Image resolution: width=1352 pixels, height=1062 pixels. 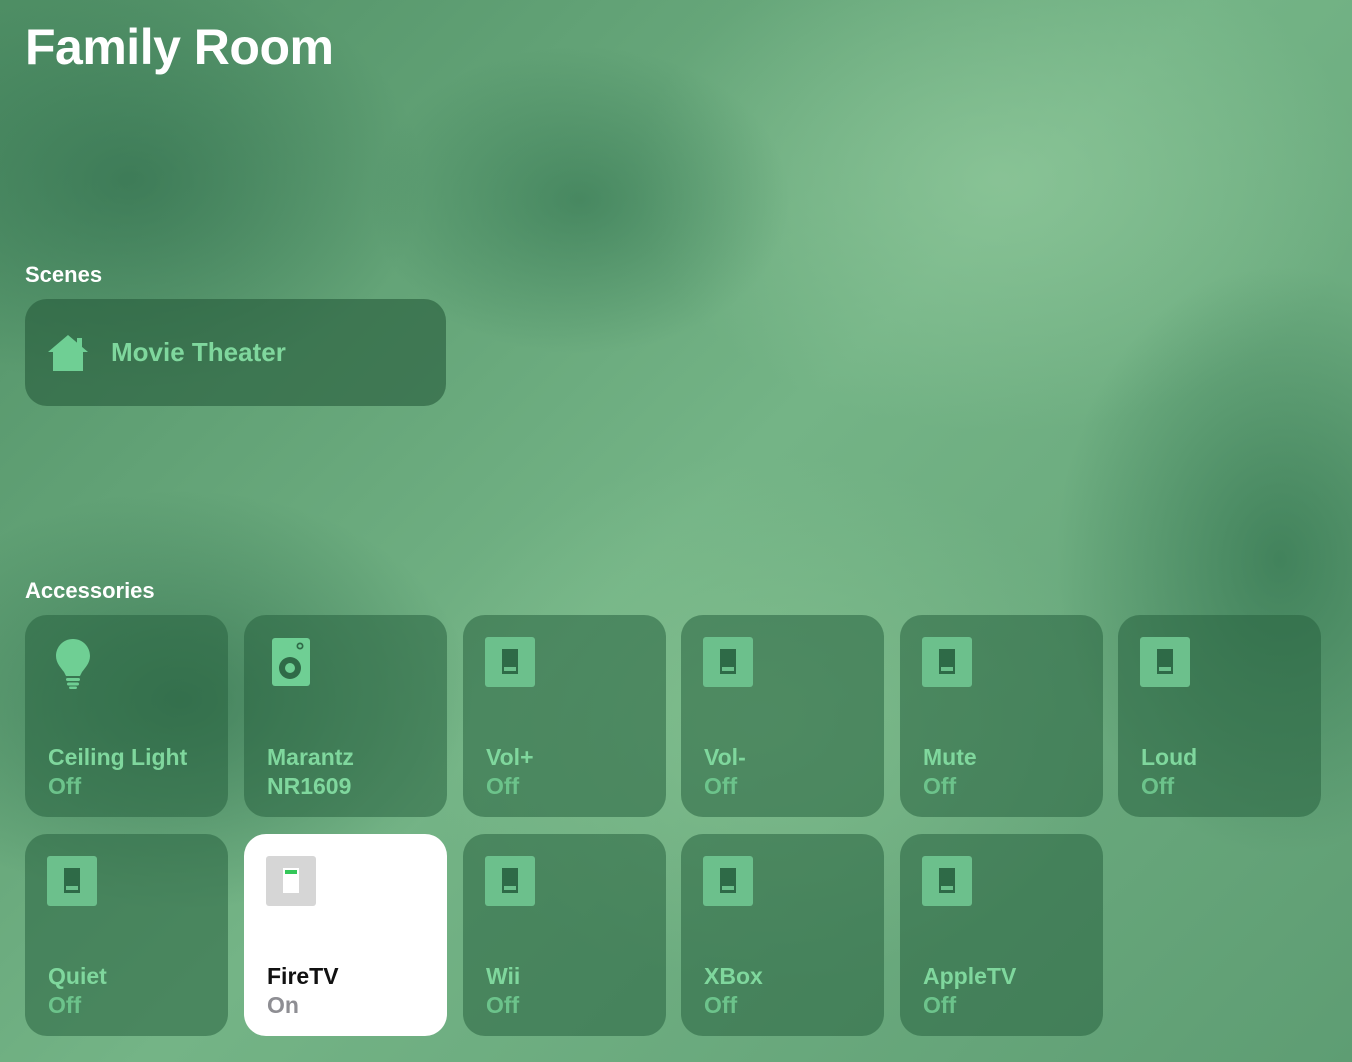 What do you see at coordinates (782, 935) in the screenshot?
I see `accessory-tile-xbox: XBox Off` at bounding box center [782, 935].